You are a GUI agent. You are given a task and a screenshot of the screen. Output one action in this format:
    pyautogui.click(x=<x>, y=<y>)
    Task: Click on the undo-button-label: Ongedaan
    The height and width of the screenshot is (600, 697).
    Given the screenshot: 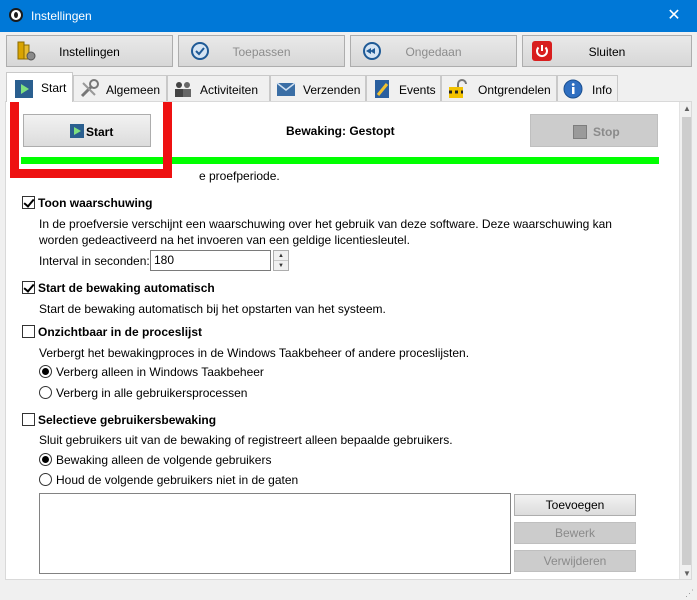 What is the action you would take?
    pyautogui.click(x=433, y=52)
    